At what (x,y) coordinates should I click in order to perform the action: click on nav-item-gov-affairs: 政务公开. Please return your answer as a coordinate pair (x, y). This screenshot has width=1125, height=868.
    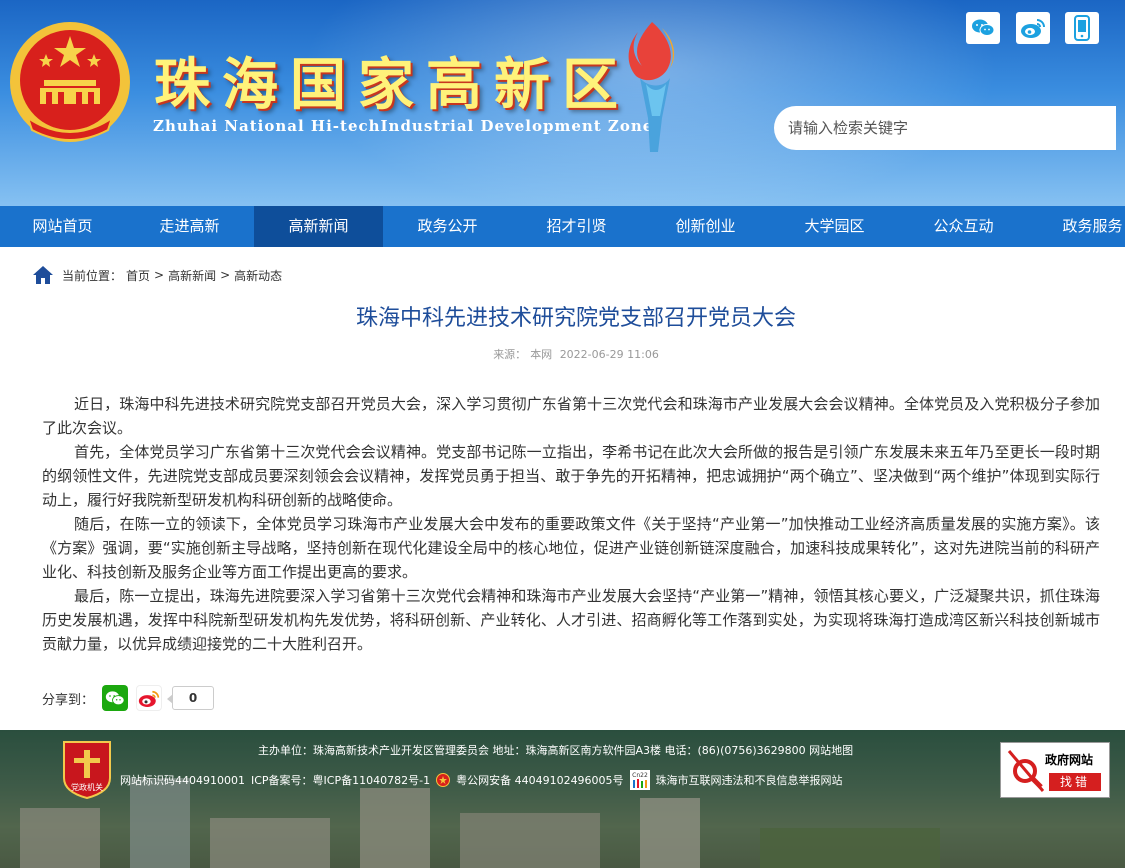
    Looking at the image, I should click on (447, 226).